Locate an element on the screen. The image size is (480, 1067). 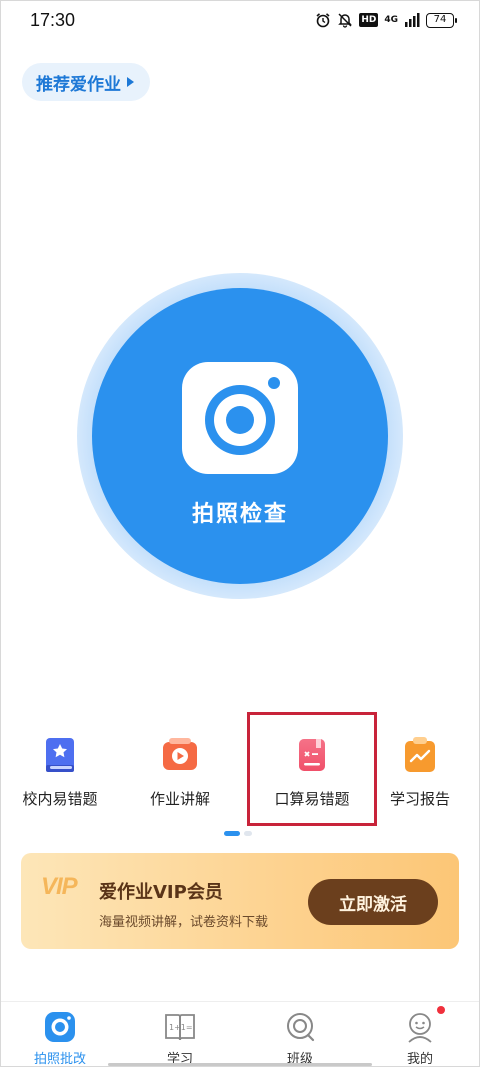
vip-banner: VIP 爱作业VIP会员 海量视频讲解，试卷资料下载 立即激活 is located at coordinates (240, 901).